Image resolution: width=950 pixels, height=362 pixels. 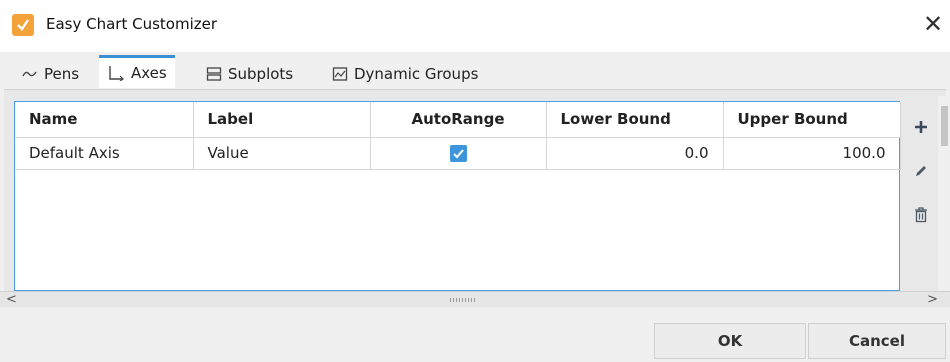 I want to click on cell-autorange, so click(x=458, y=153).